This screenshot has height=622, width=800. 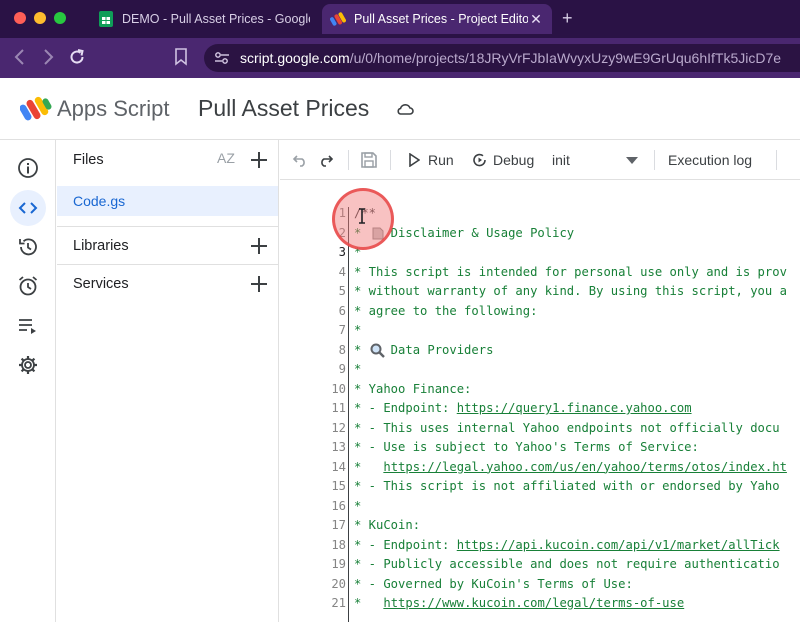 What do you see at coordinates (338, 19) in the screenshot?
I see `apps-script-icon` at bounding box center [338, 19].